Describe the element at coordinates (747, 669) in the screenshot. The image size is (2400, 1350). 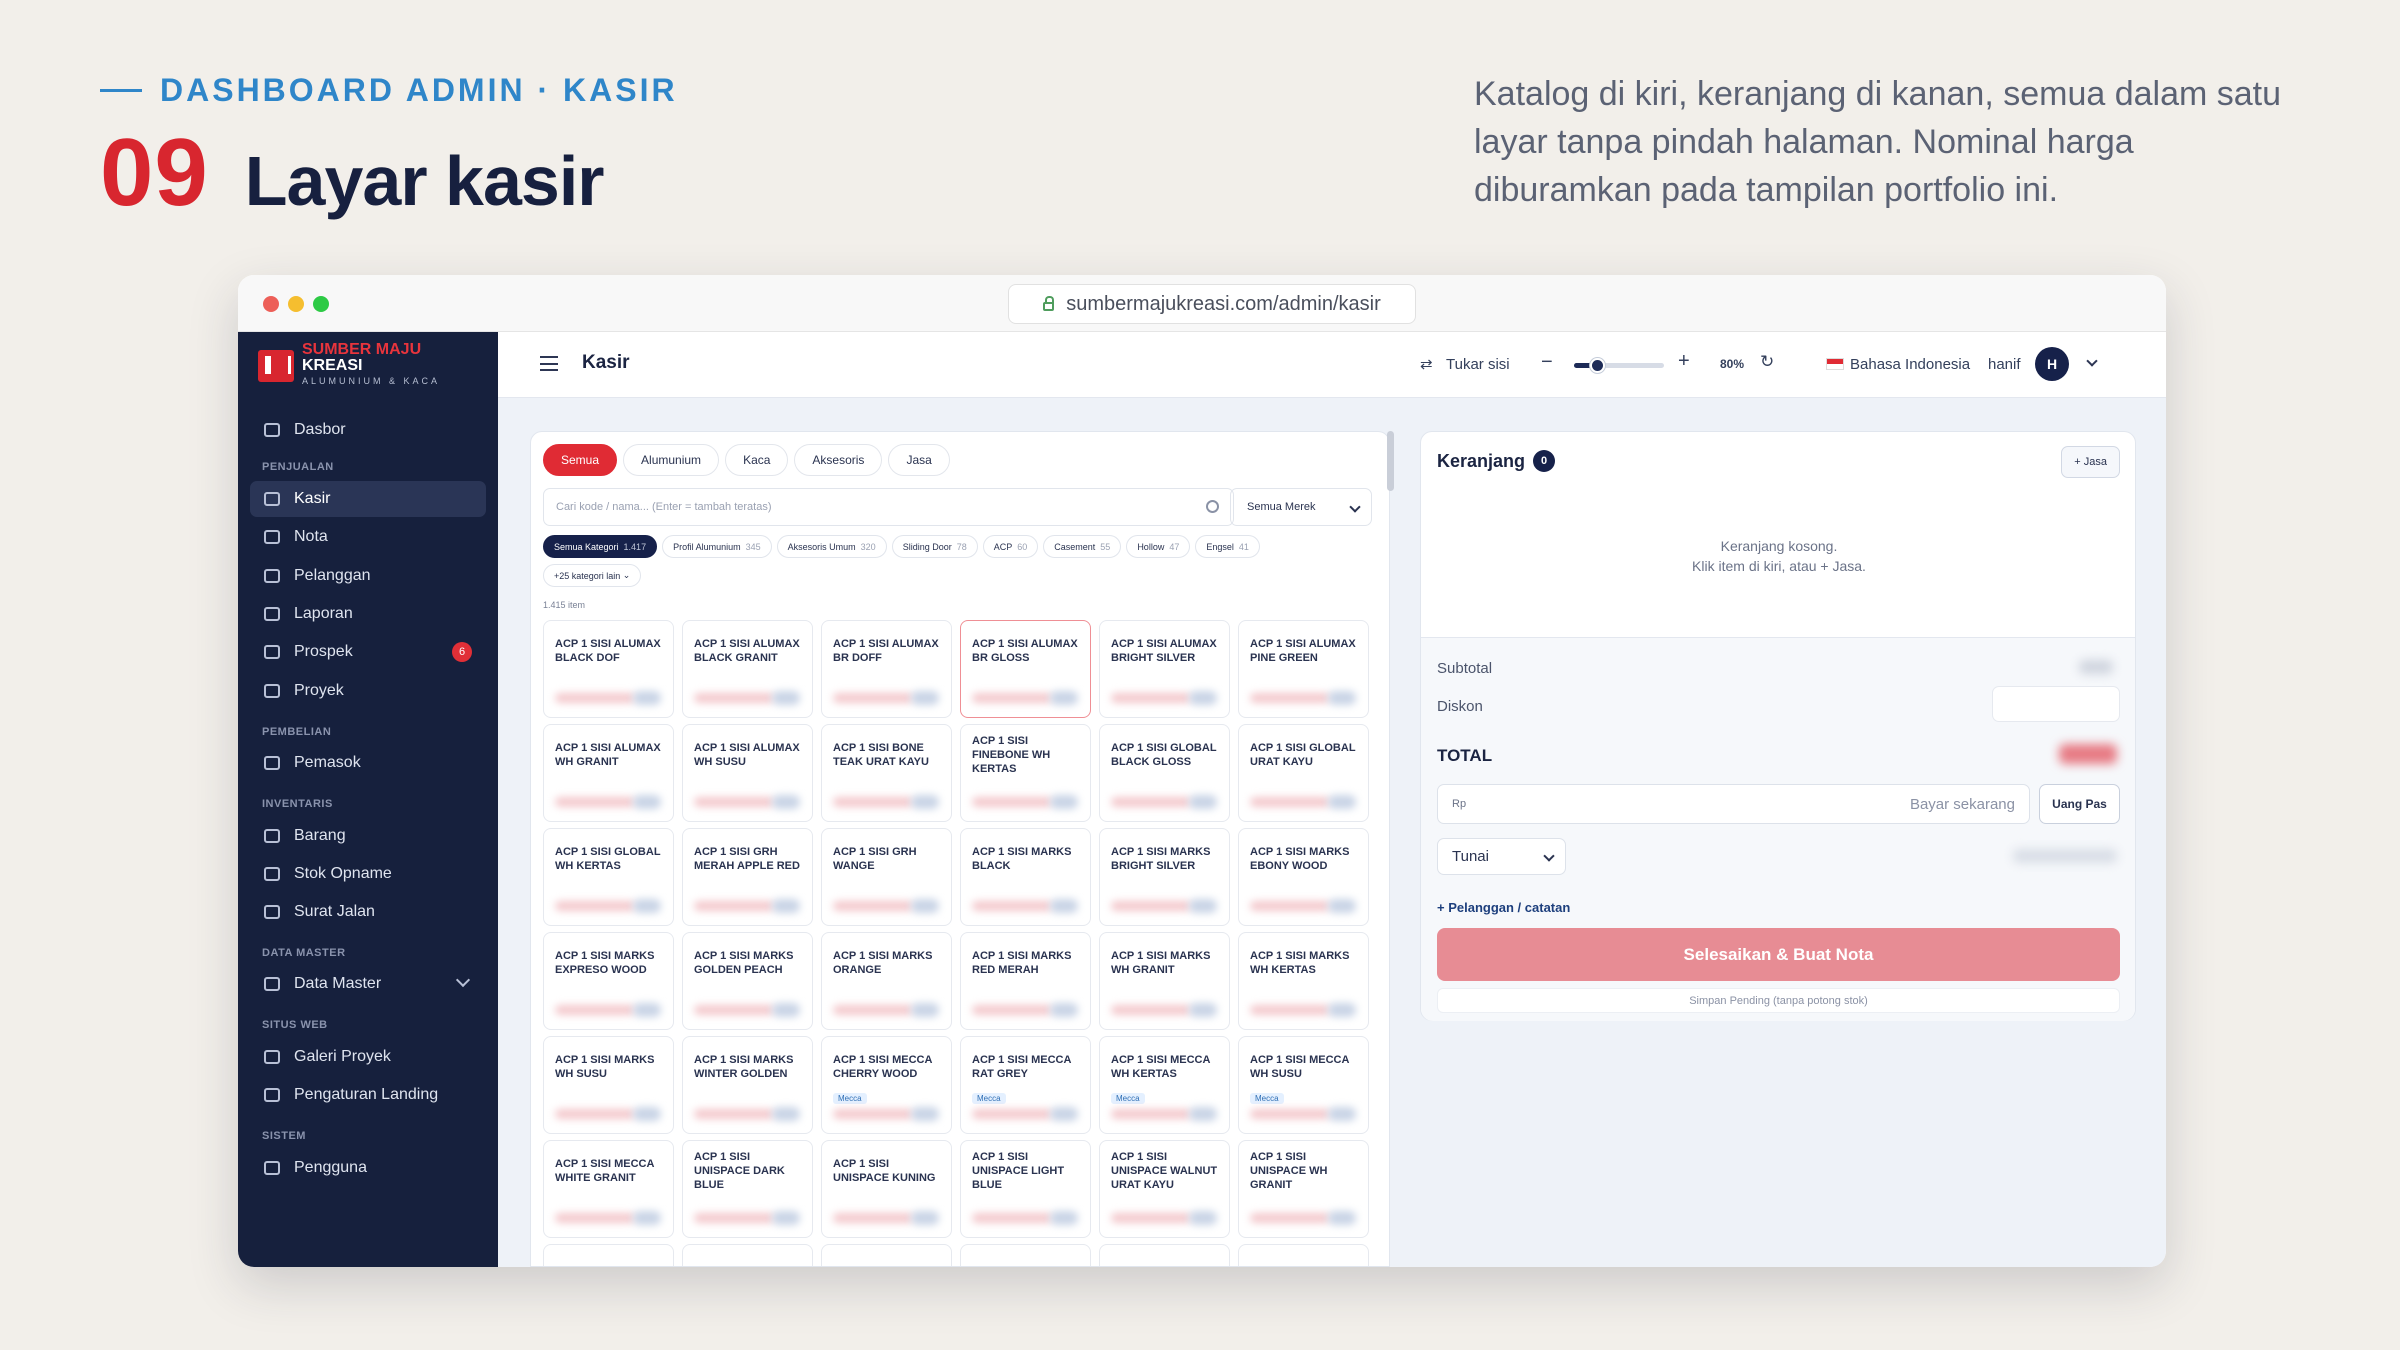
I see `product-card: ACP 1 SISI ALUMAX BLACK GRANIT` at that location.